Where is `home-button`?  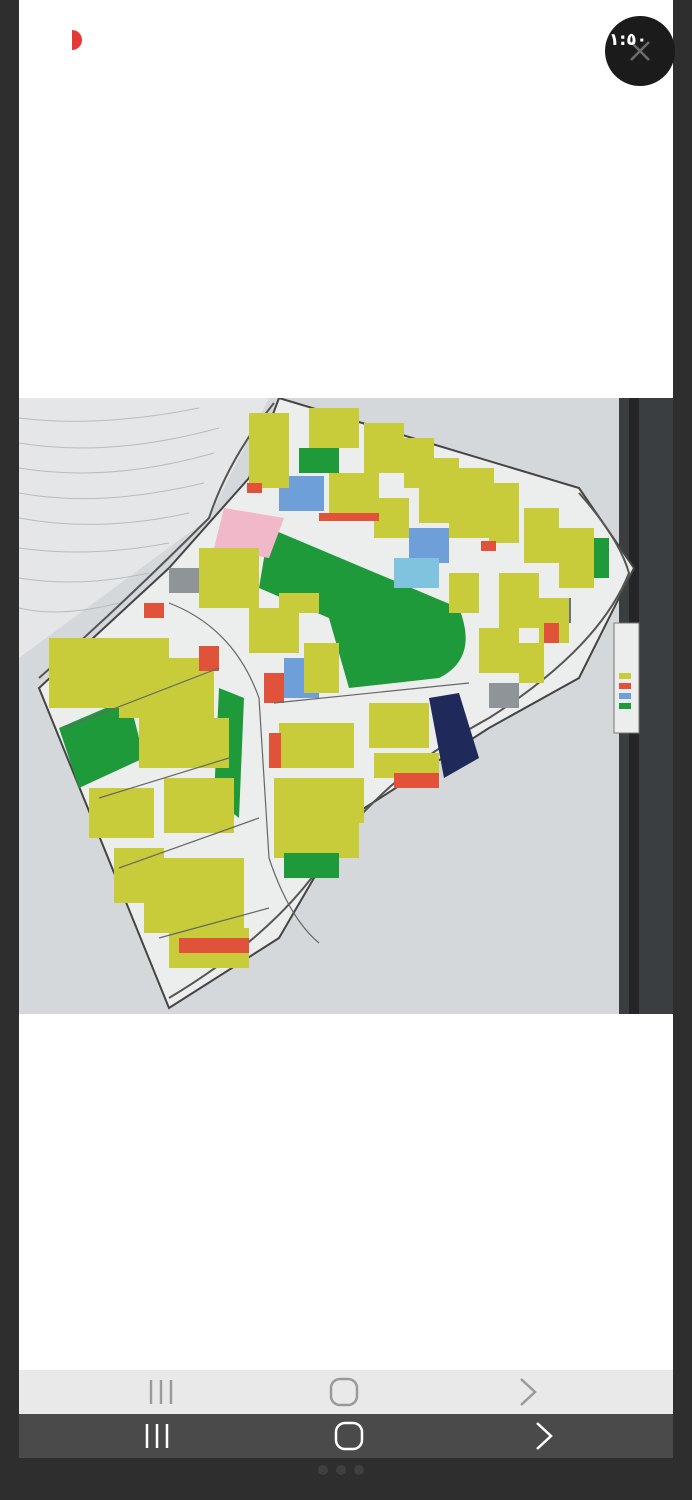
home-button is located at coordinates (349, 1436).